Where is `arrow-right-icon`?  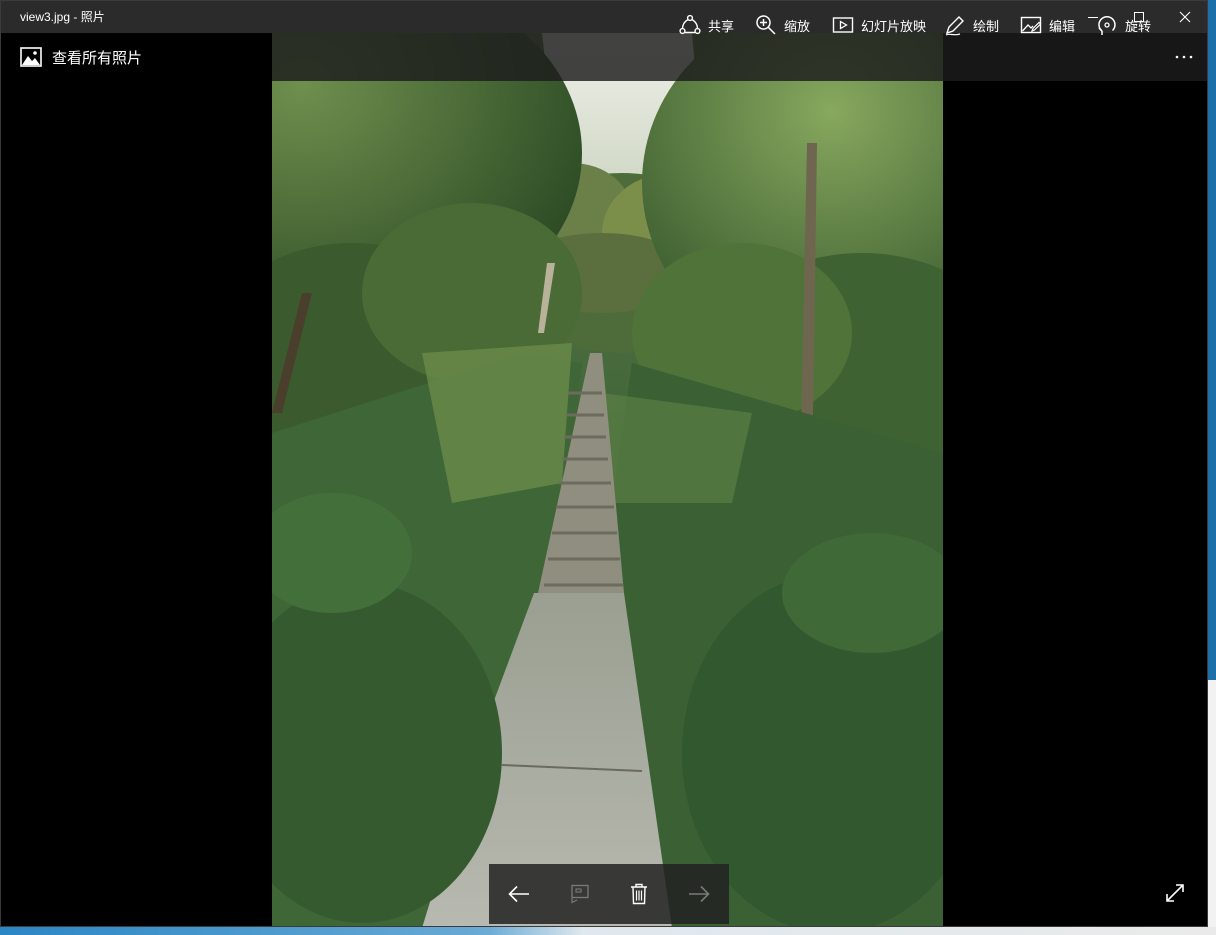 arrow-right-icon is located at coordinates (699, 894).